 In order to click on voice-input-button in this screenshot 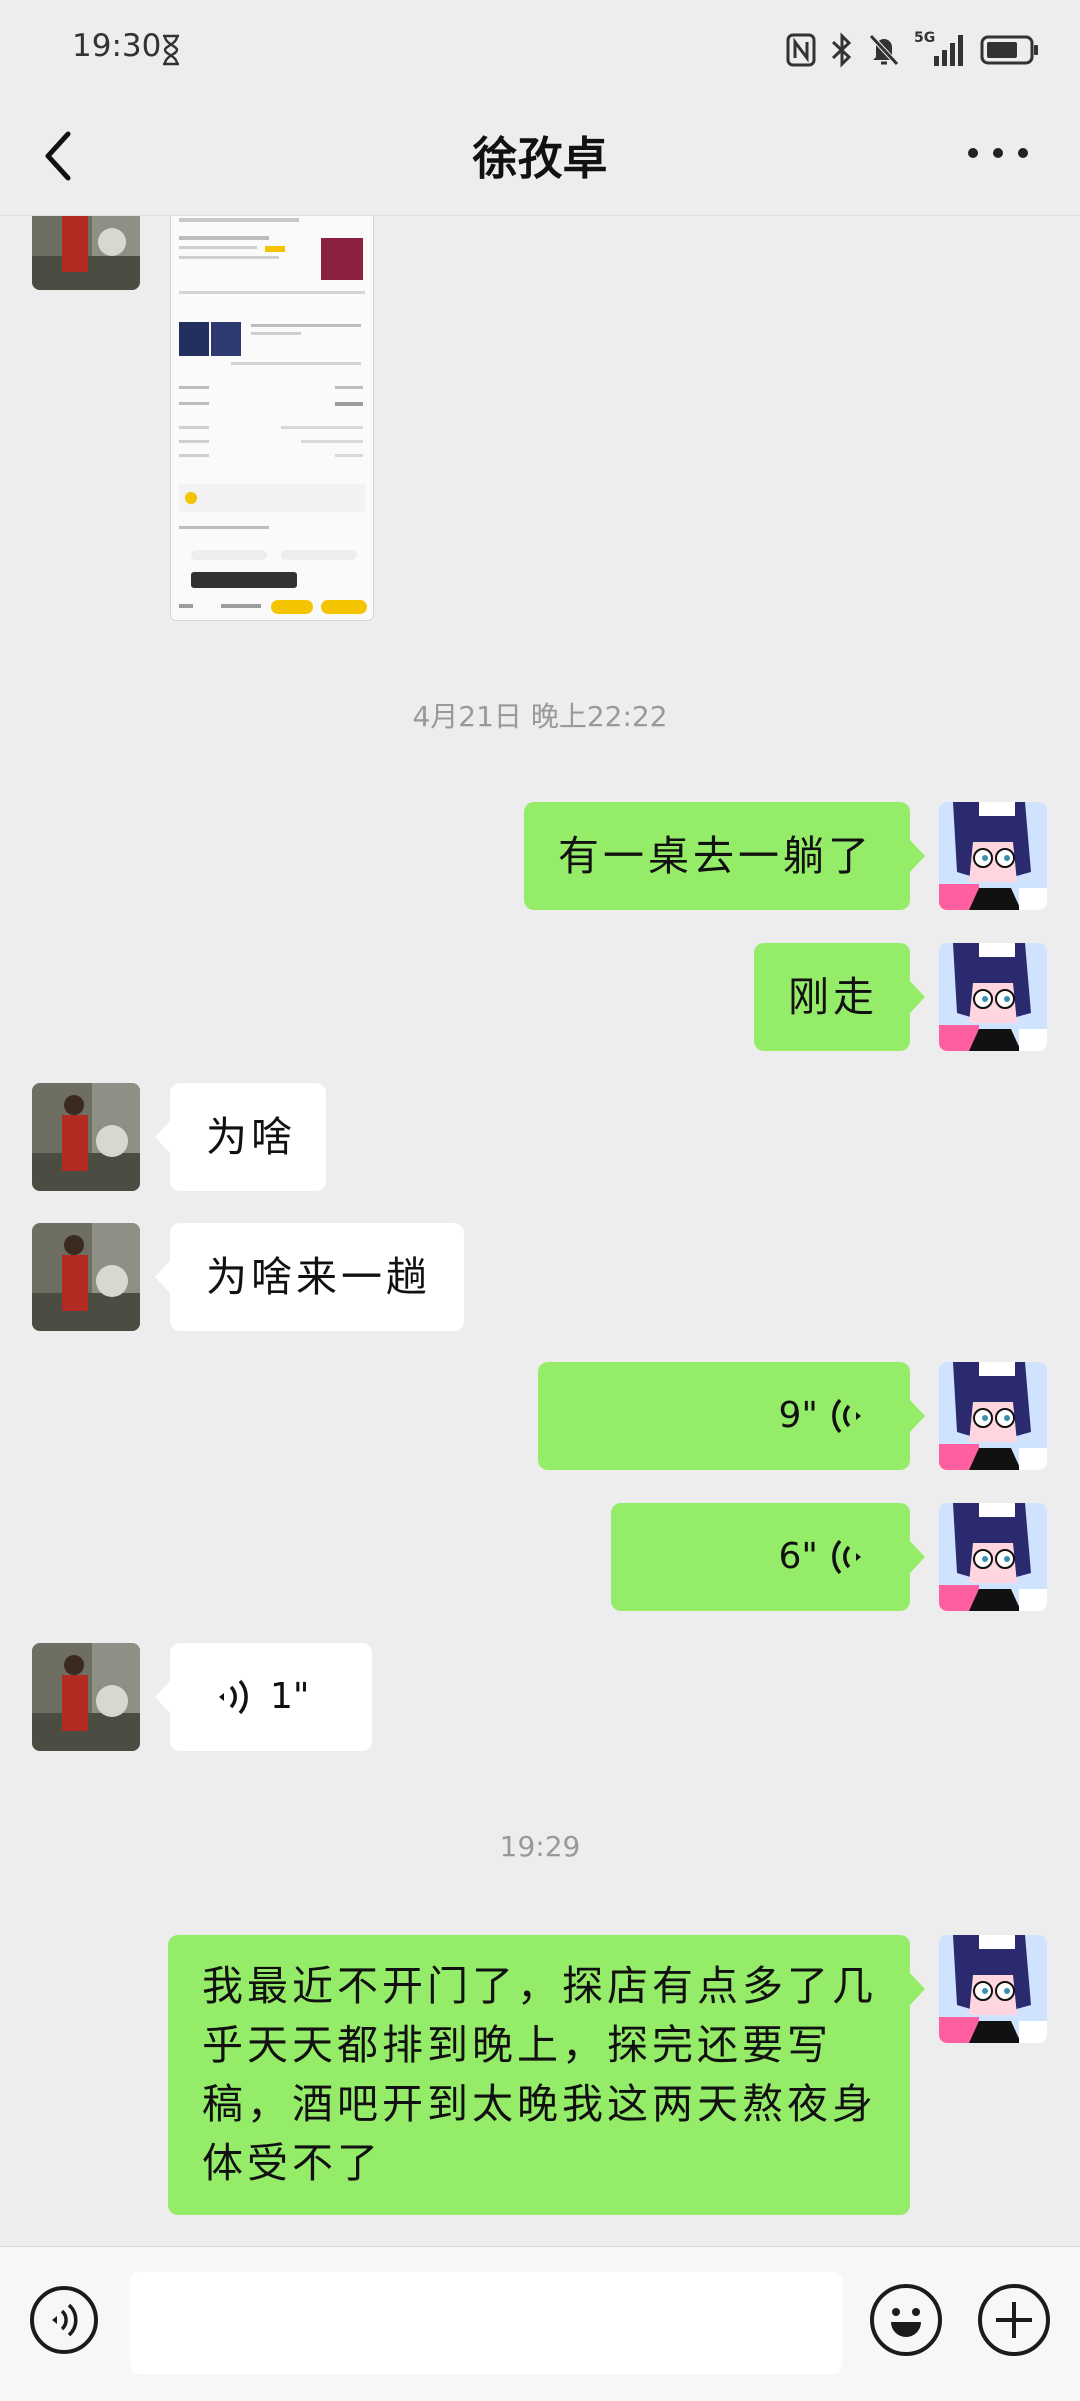, I will do `click(64, 2320)`.